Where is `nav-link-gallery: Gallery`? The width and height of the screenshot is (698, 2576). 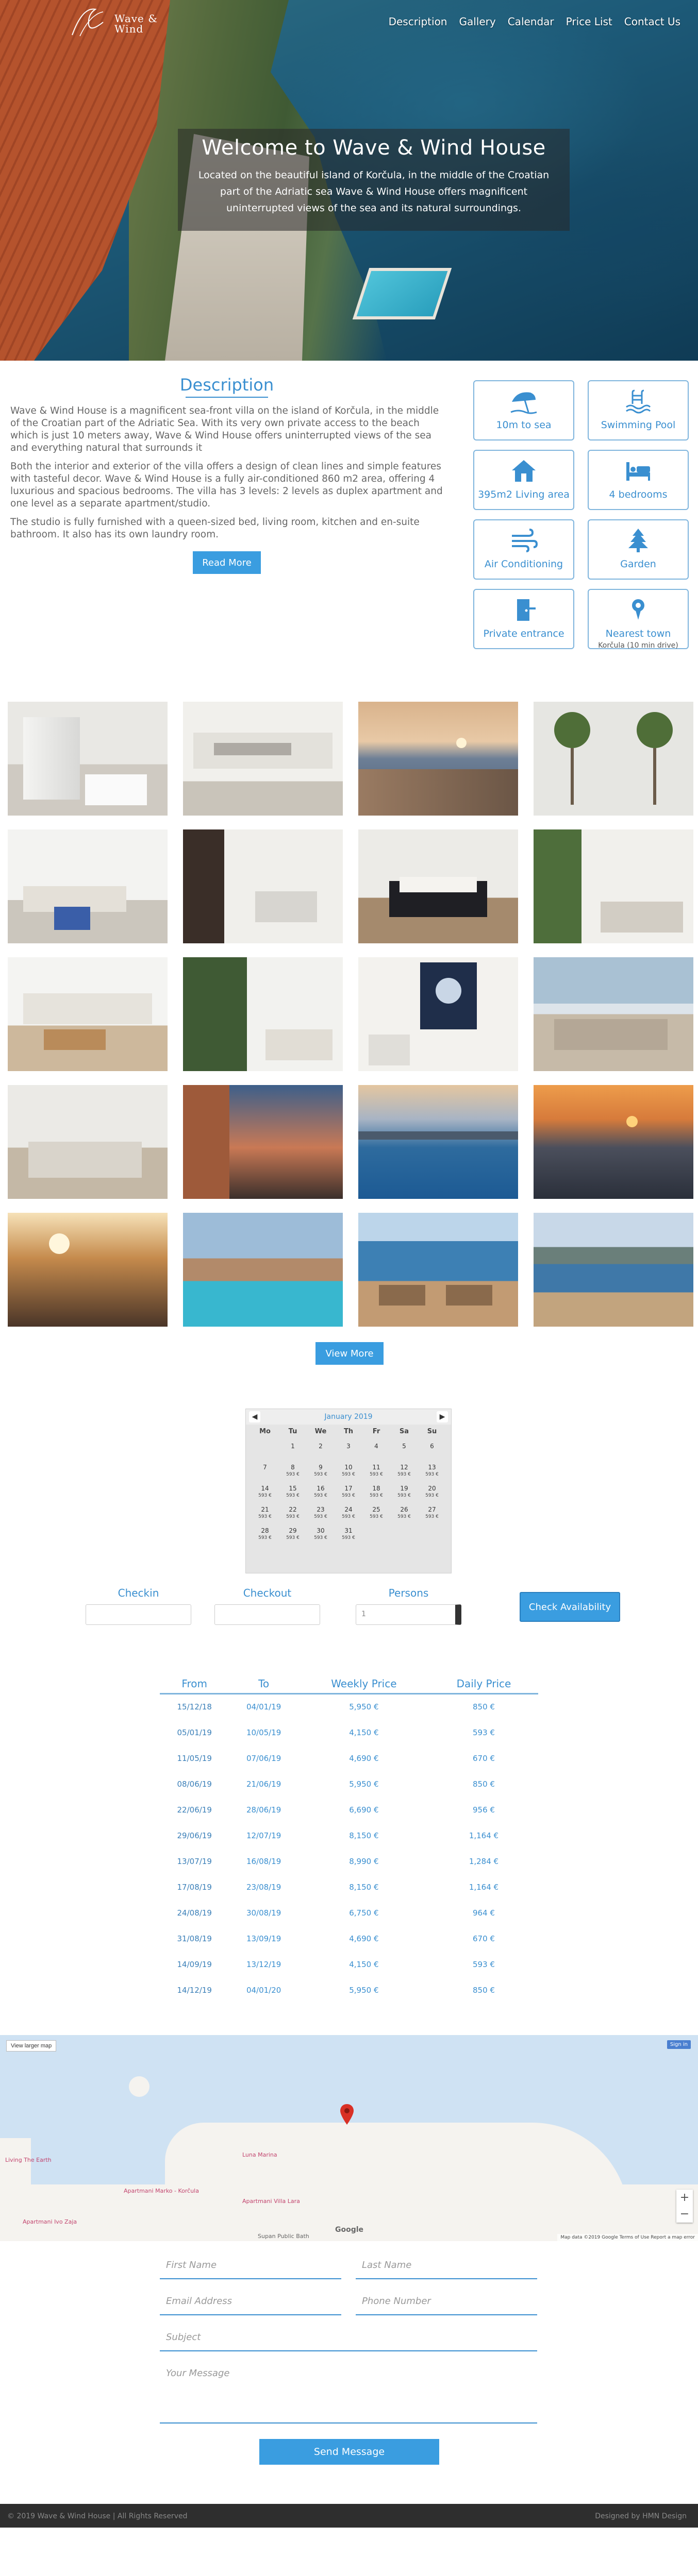 nav-link-gallery: Gallery is located at coordinates (477, 21).